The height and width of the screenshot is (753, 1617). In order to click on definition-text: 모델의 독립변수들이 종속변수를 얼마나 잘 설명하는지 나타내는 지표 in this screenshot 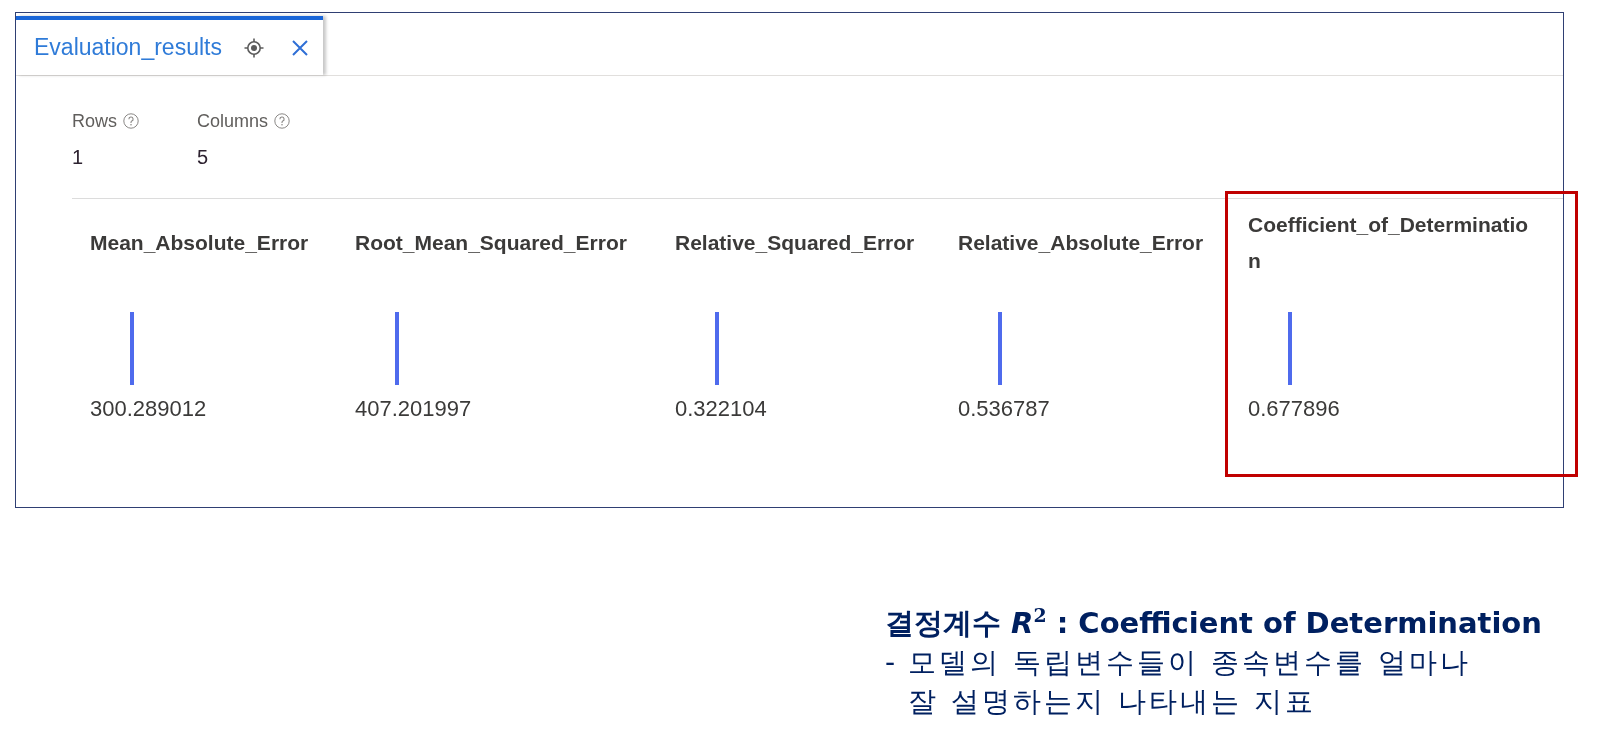, I will do `click(1189, 682)`.